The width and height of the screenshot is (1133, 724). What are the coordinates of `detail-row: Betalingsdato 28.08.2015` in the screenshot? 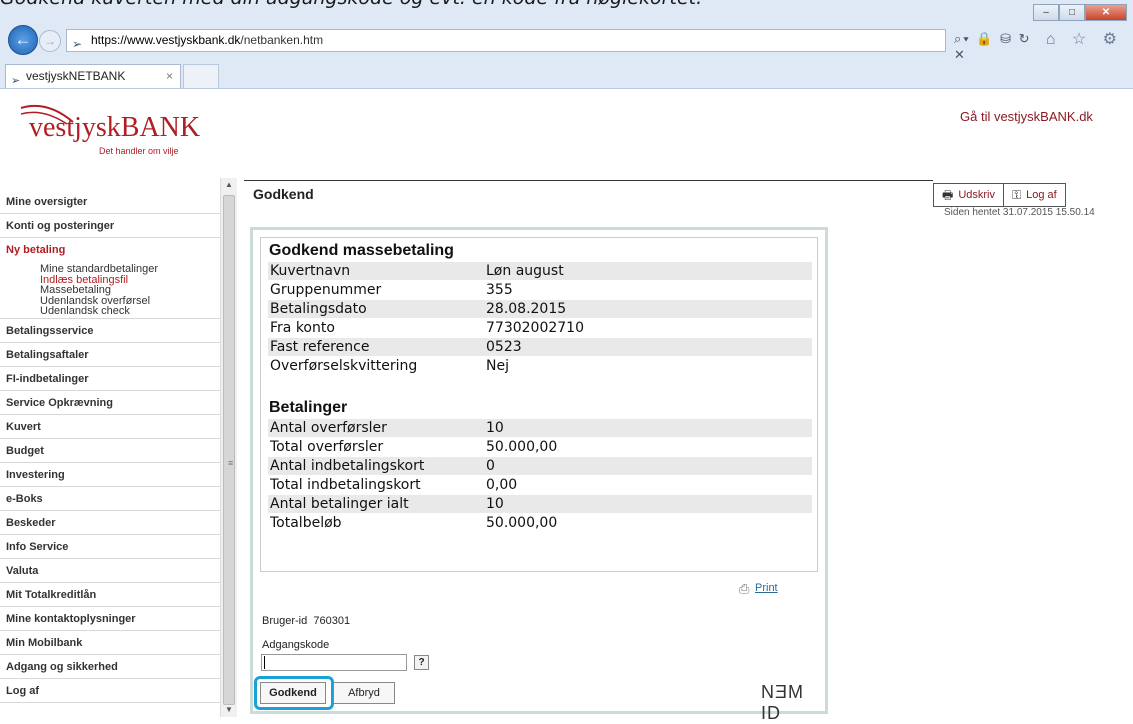 It's located at (540, 309).